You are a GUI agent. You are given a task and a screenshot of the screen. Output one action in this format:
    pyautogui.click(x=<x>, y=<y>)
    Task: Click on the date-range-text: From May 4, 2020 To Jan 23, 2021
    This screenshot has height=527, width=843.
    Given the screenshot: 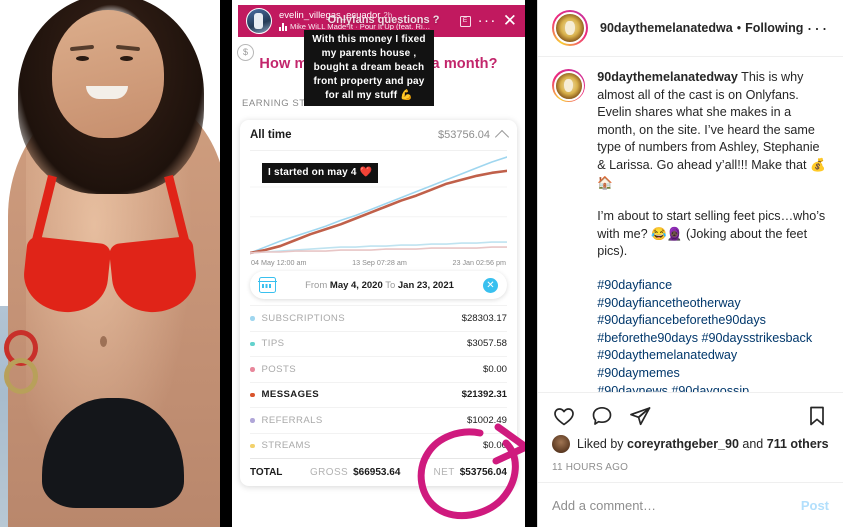 What is the action you would take?
    pyautogui.click(x=379, y=285)
    